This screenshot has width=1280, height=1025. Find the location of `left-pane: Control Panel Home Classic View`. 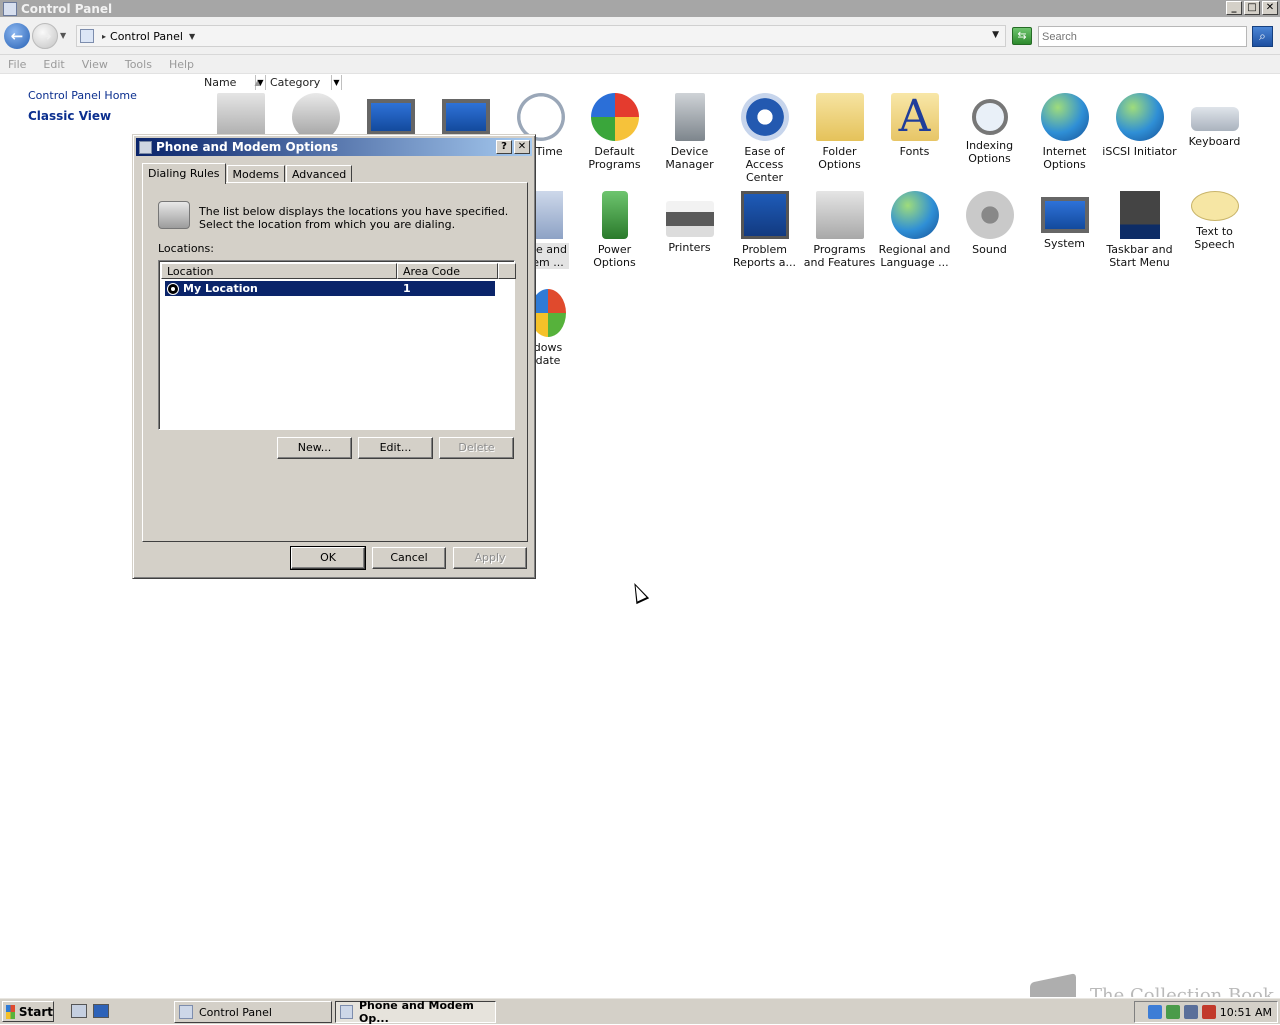

left-pane: Control Panel Home Classic View is located at coordinates (82, 109).